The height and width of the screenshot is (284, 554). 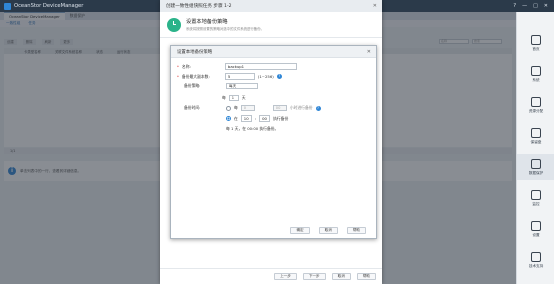 I want to click on sidebar-item-label: 技术支持, so click(x=536, y=265).